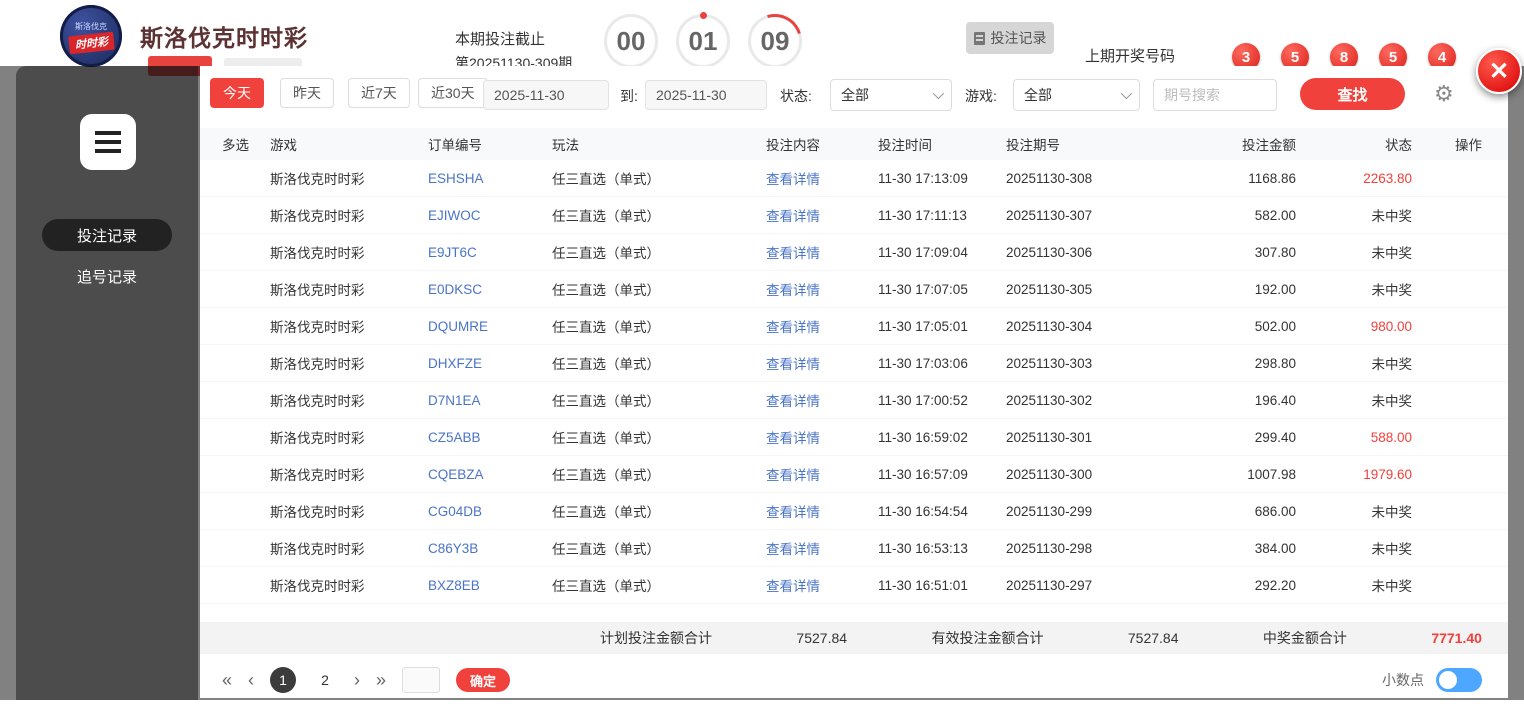 Image resolution: width=1524 pixels, height=713 pixels. I want to click on row-period: 20251130-298, so click(1049, 548).